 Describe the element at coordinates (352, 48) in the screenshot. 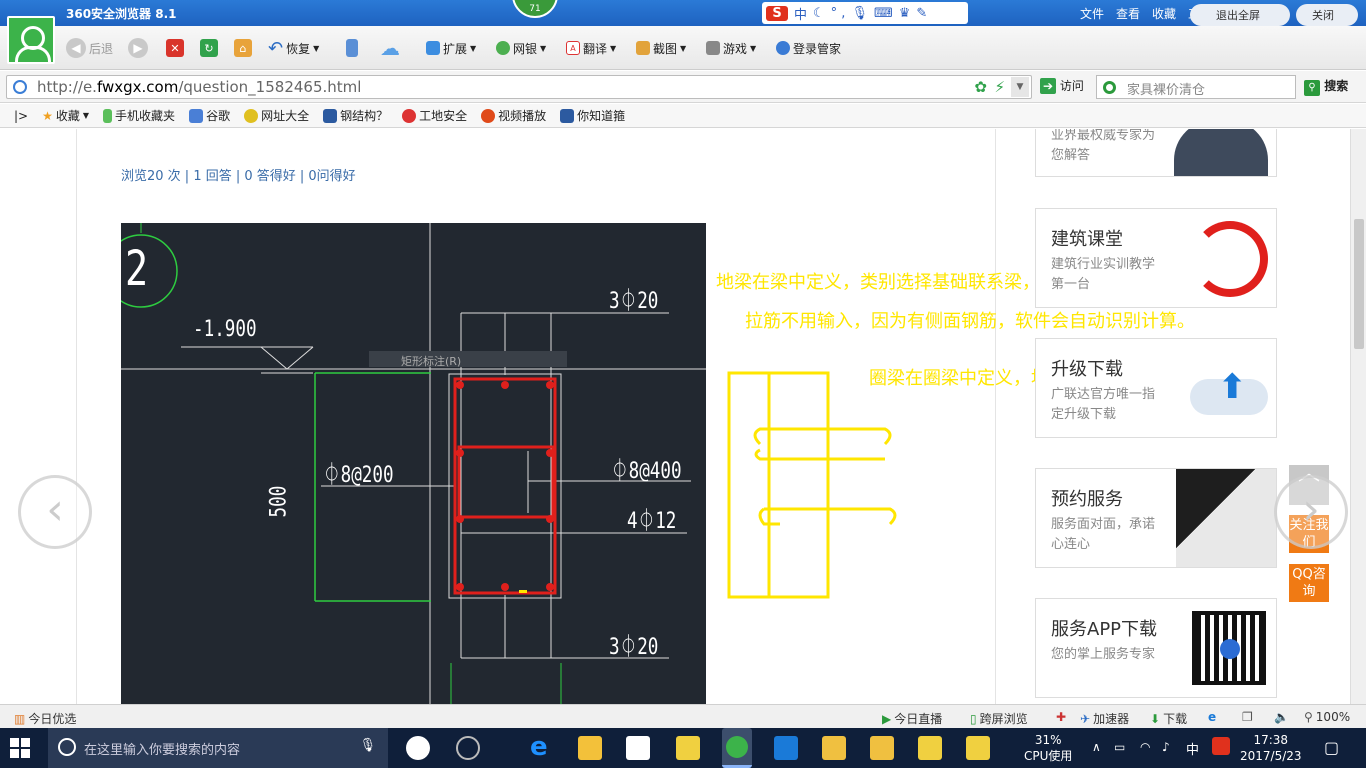

I see `mobile-button` at that location.